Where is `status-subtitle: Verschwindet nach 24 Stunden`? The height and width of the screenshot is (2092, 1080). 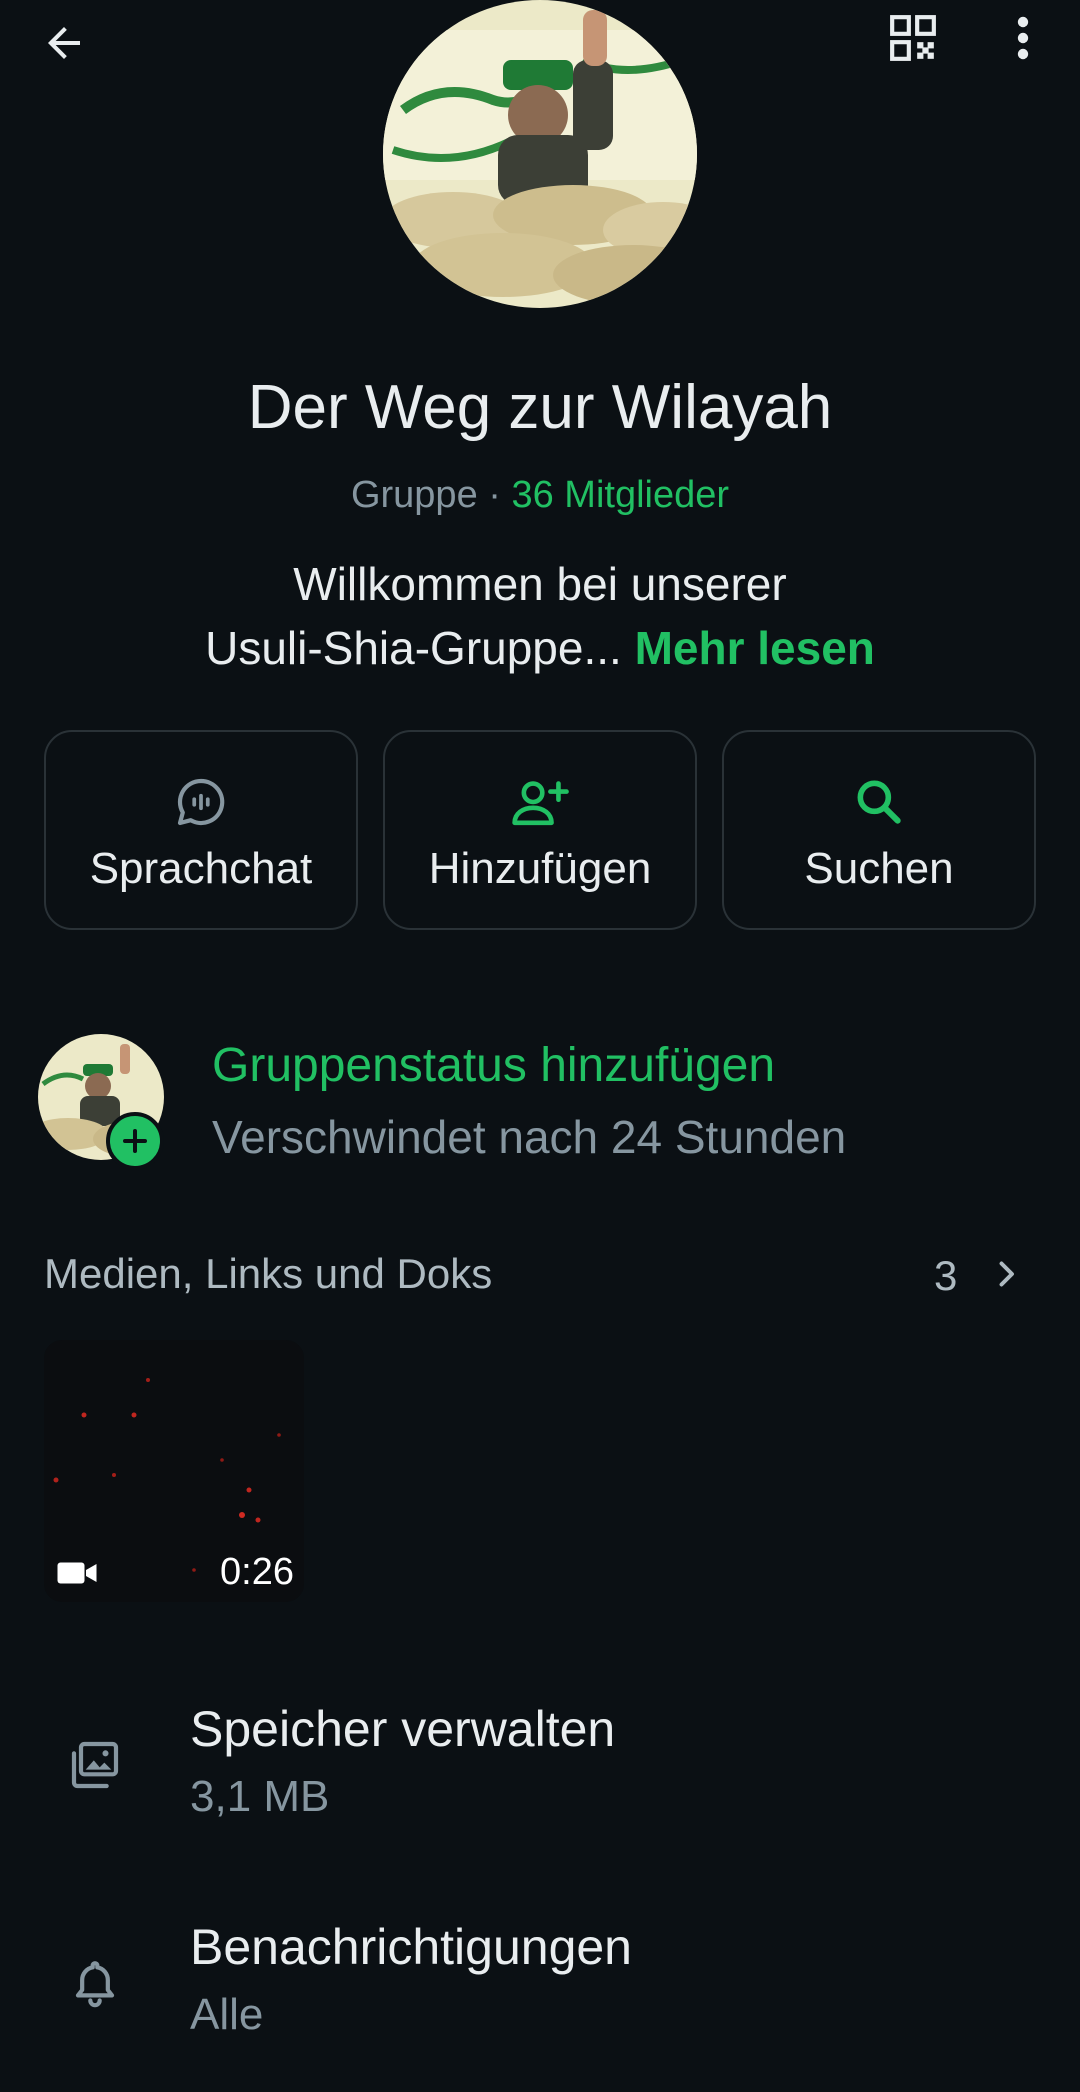 status-subtitle: Verschwindet nach 24 Stunden is located at coordinates (529, 1137).